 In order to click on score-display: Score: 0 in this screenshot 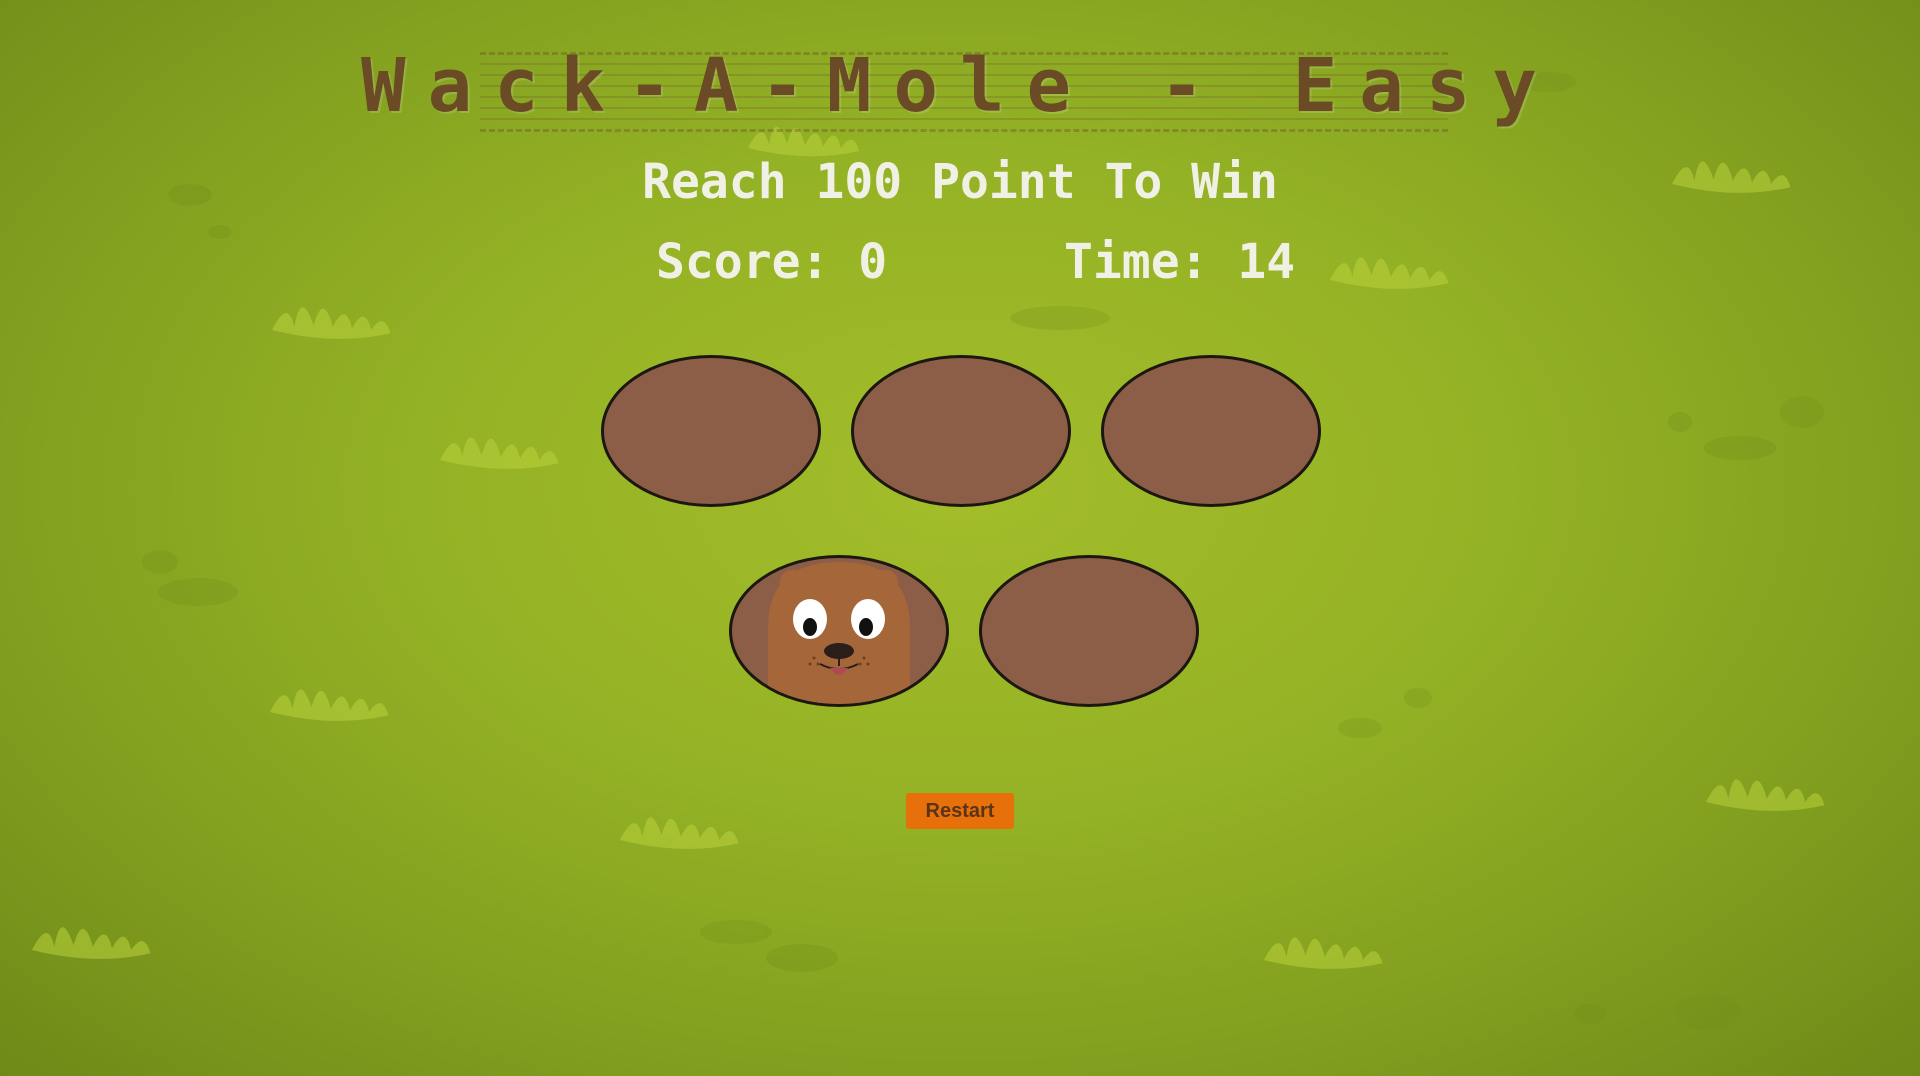, I will do `click(772, 262)`.